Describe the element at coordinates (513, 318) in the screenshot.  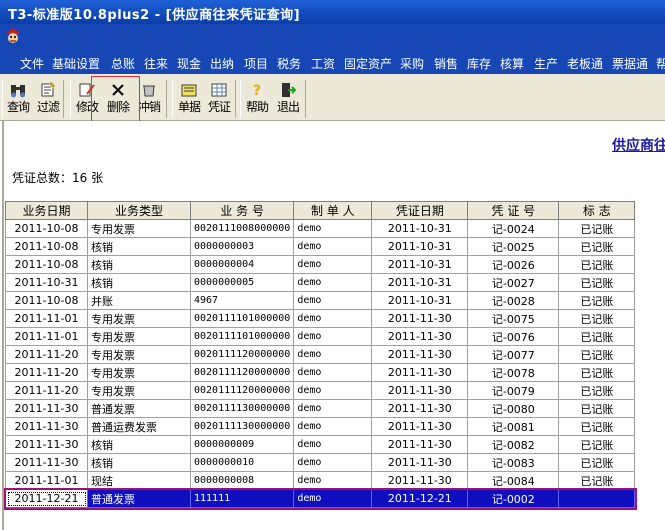
I see `cell-voucher-number: 记-0075` at that location.